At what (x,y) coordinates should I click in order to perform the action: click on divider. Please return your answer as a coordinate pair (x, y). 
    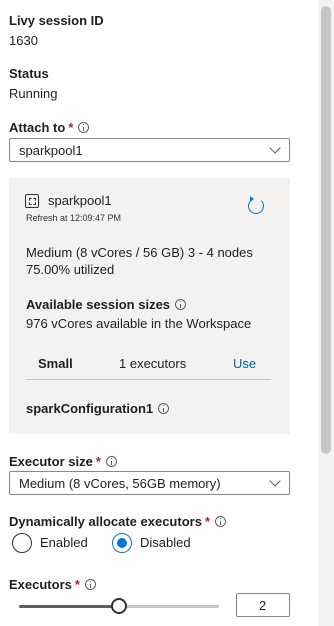
    Looking at the image, I should click on (148, 379).